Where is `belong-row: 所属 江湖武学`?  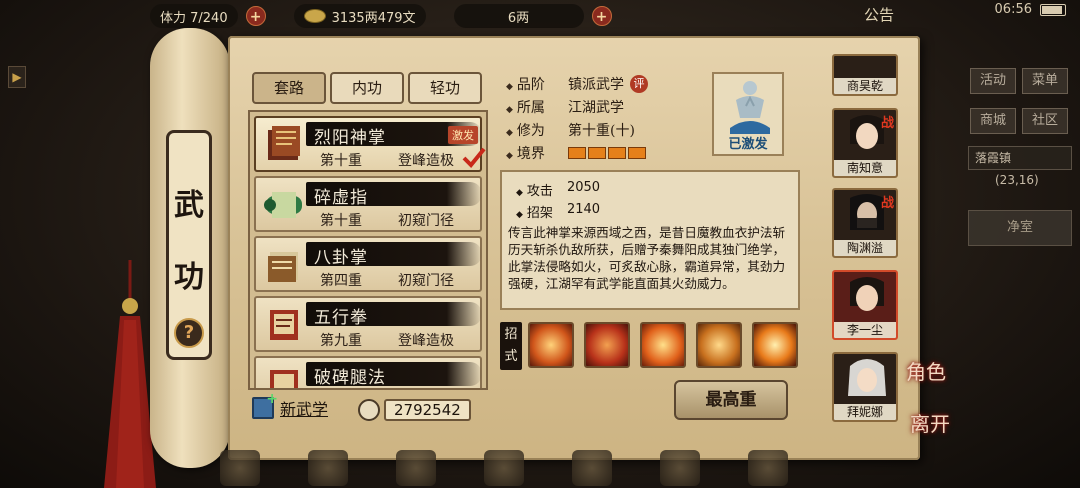 belong-row: 所属 江湖武学 is located at coordinates (565, 107).